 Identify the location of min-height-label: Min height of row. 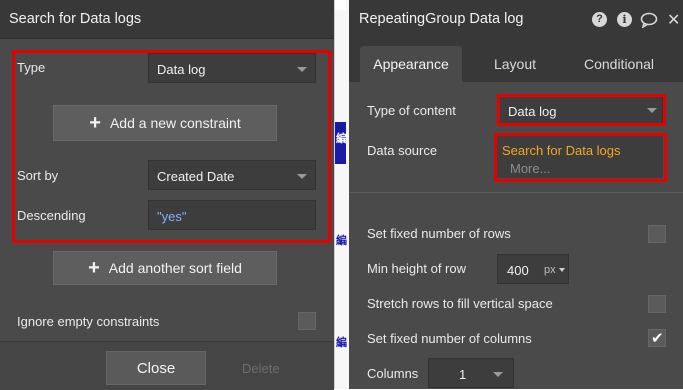
(416, 268).